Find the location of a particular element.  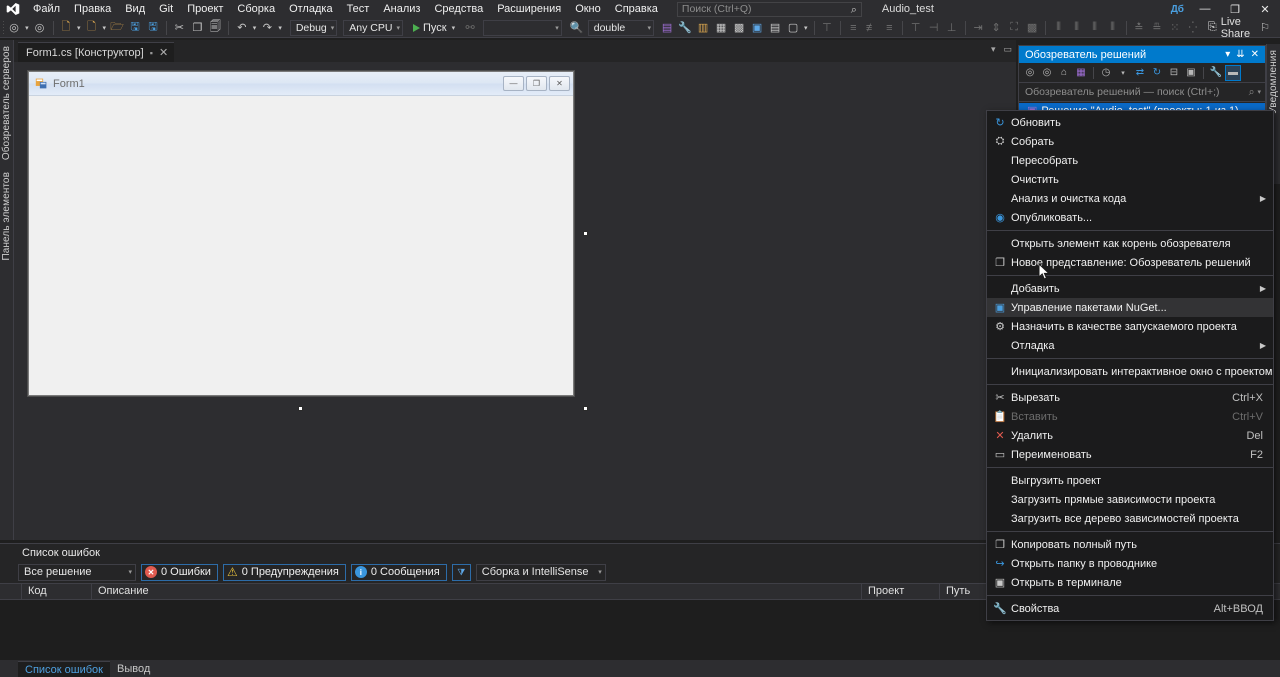

menu-item-3: Очистить is located at coordinates (1130, 179).